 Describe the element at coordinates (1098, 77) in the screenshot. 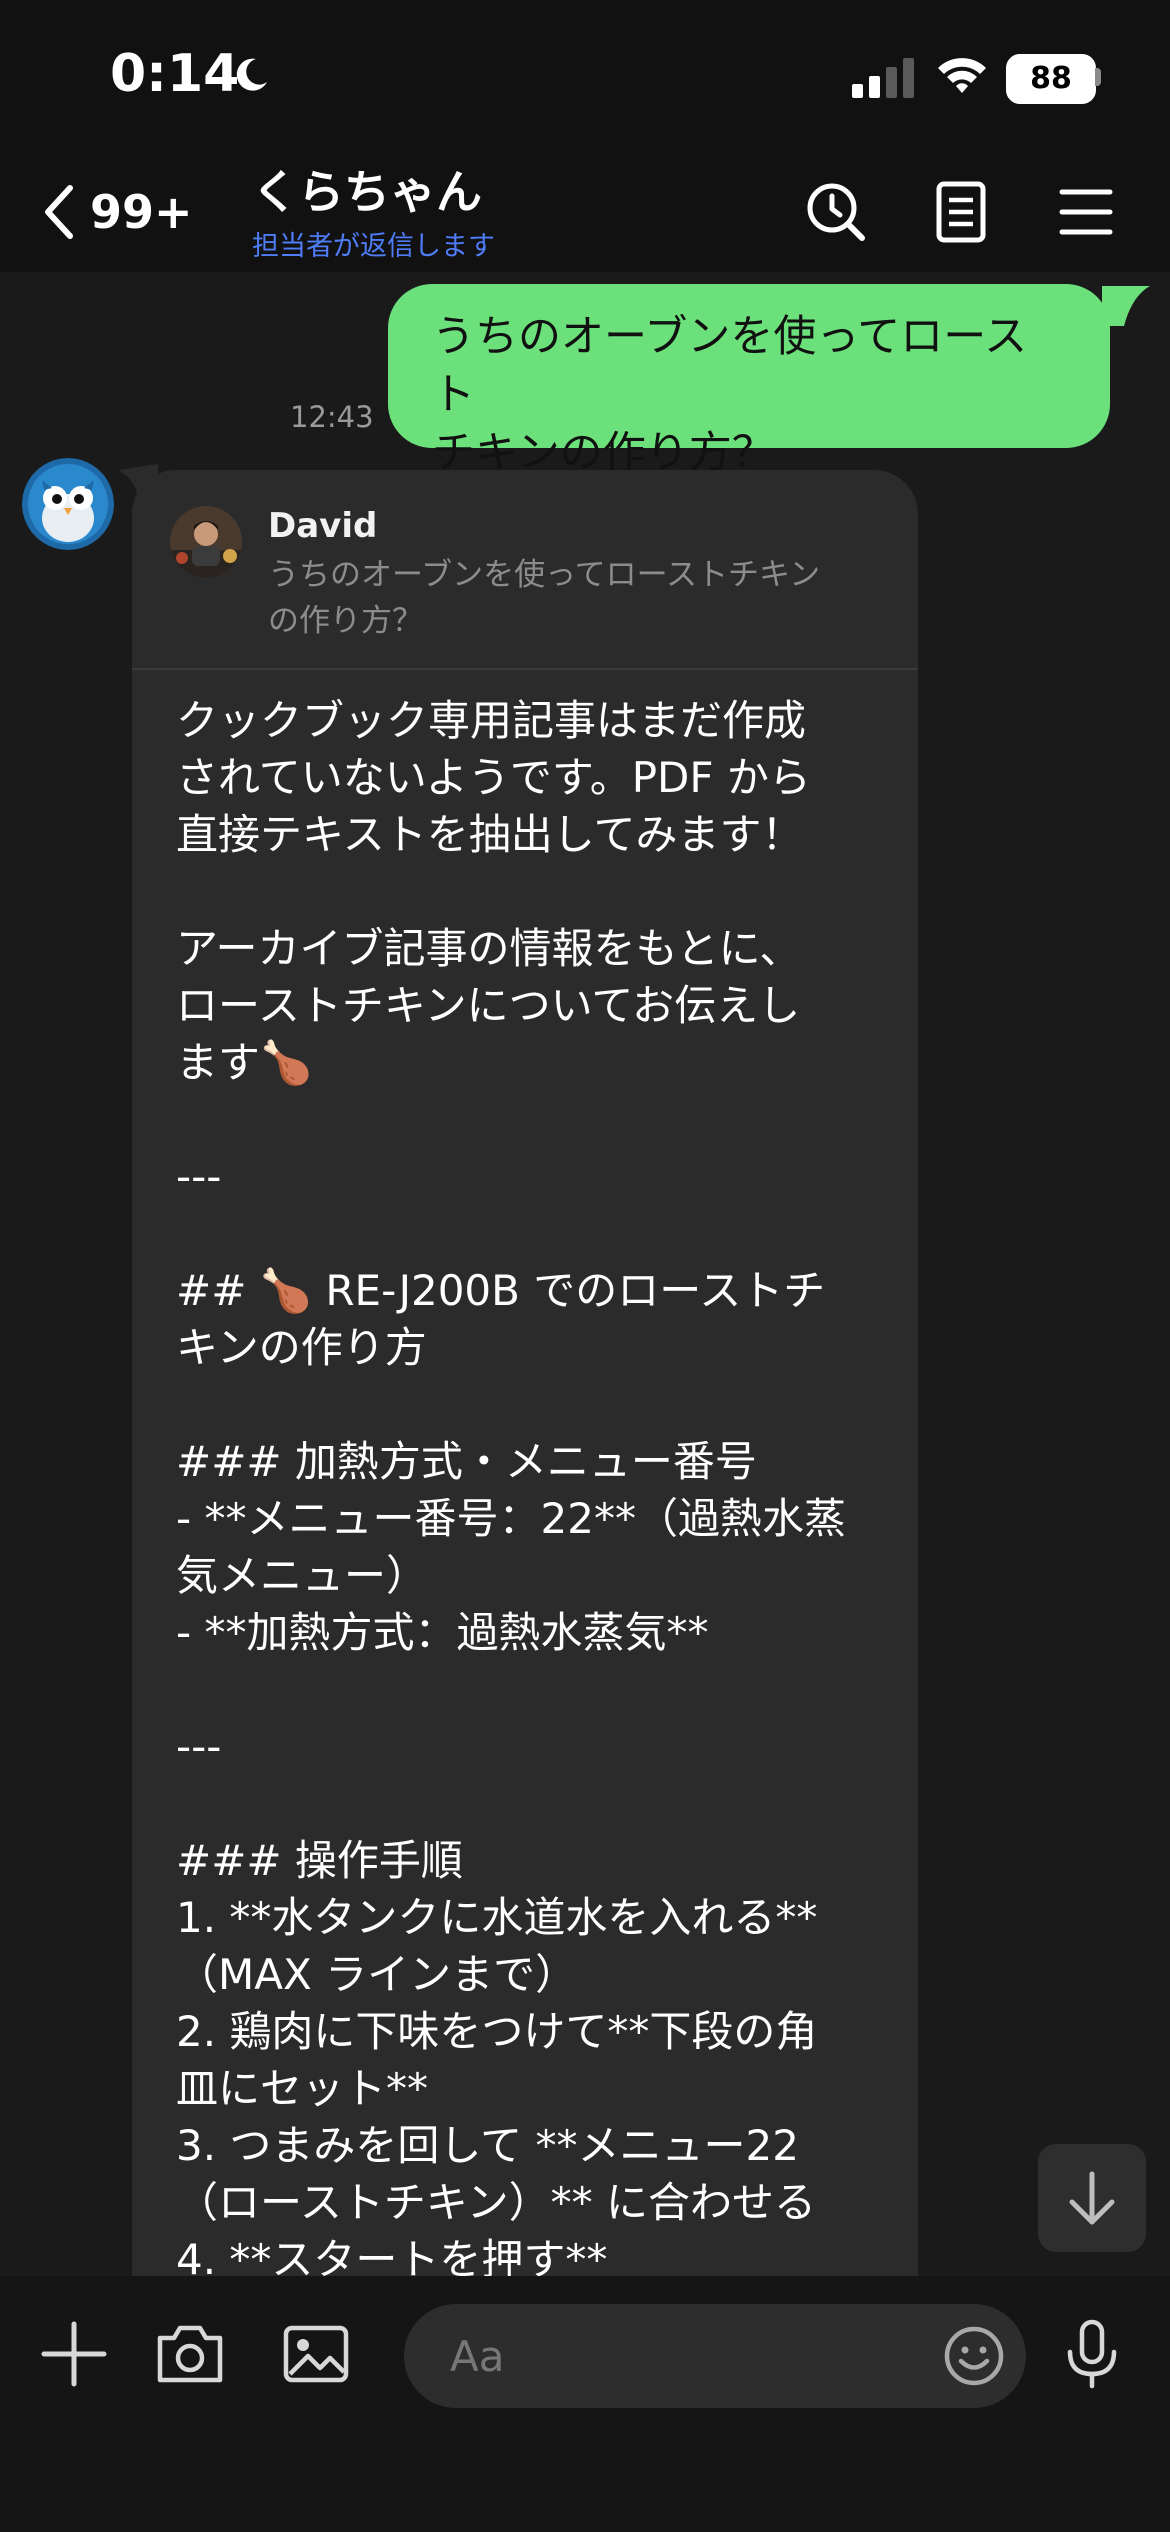

I see `battery-cap` at that location.